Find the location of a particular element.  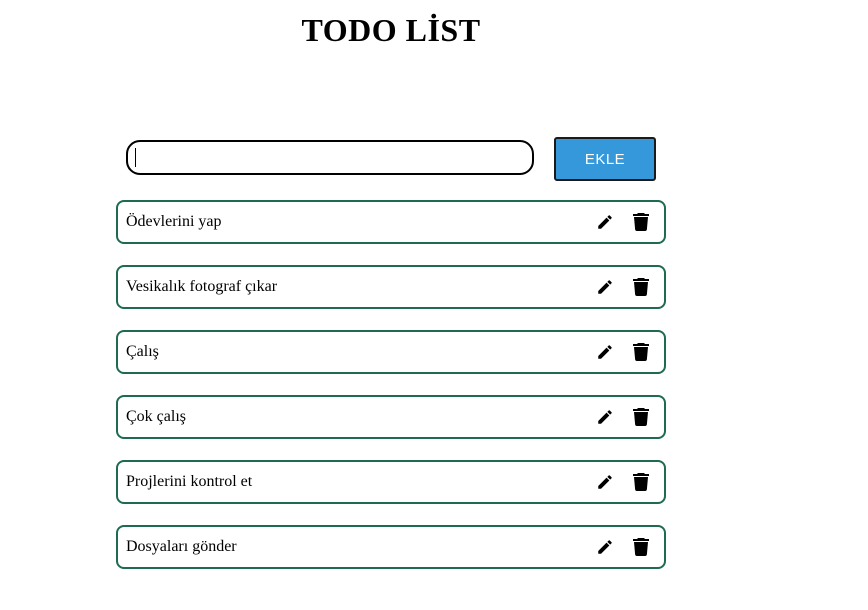

todo-text: Çok çalış is located at coordinates (156, 416).